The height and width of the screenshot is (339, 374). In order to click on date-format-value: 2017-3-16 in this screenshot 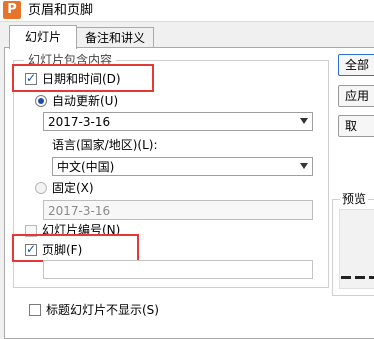, I will do `click(79, 122)`.